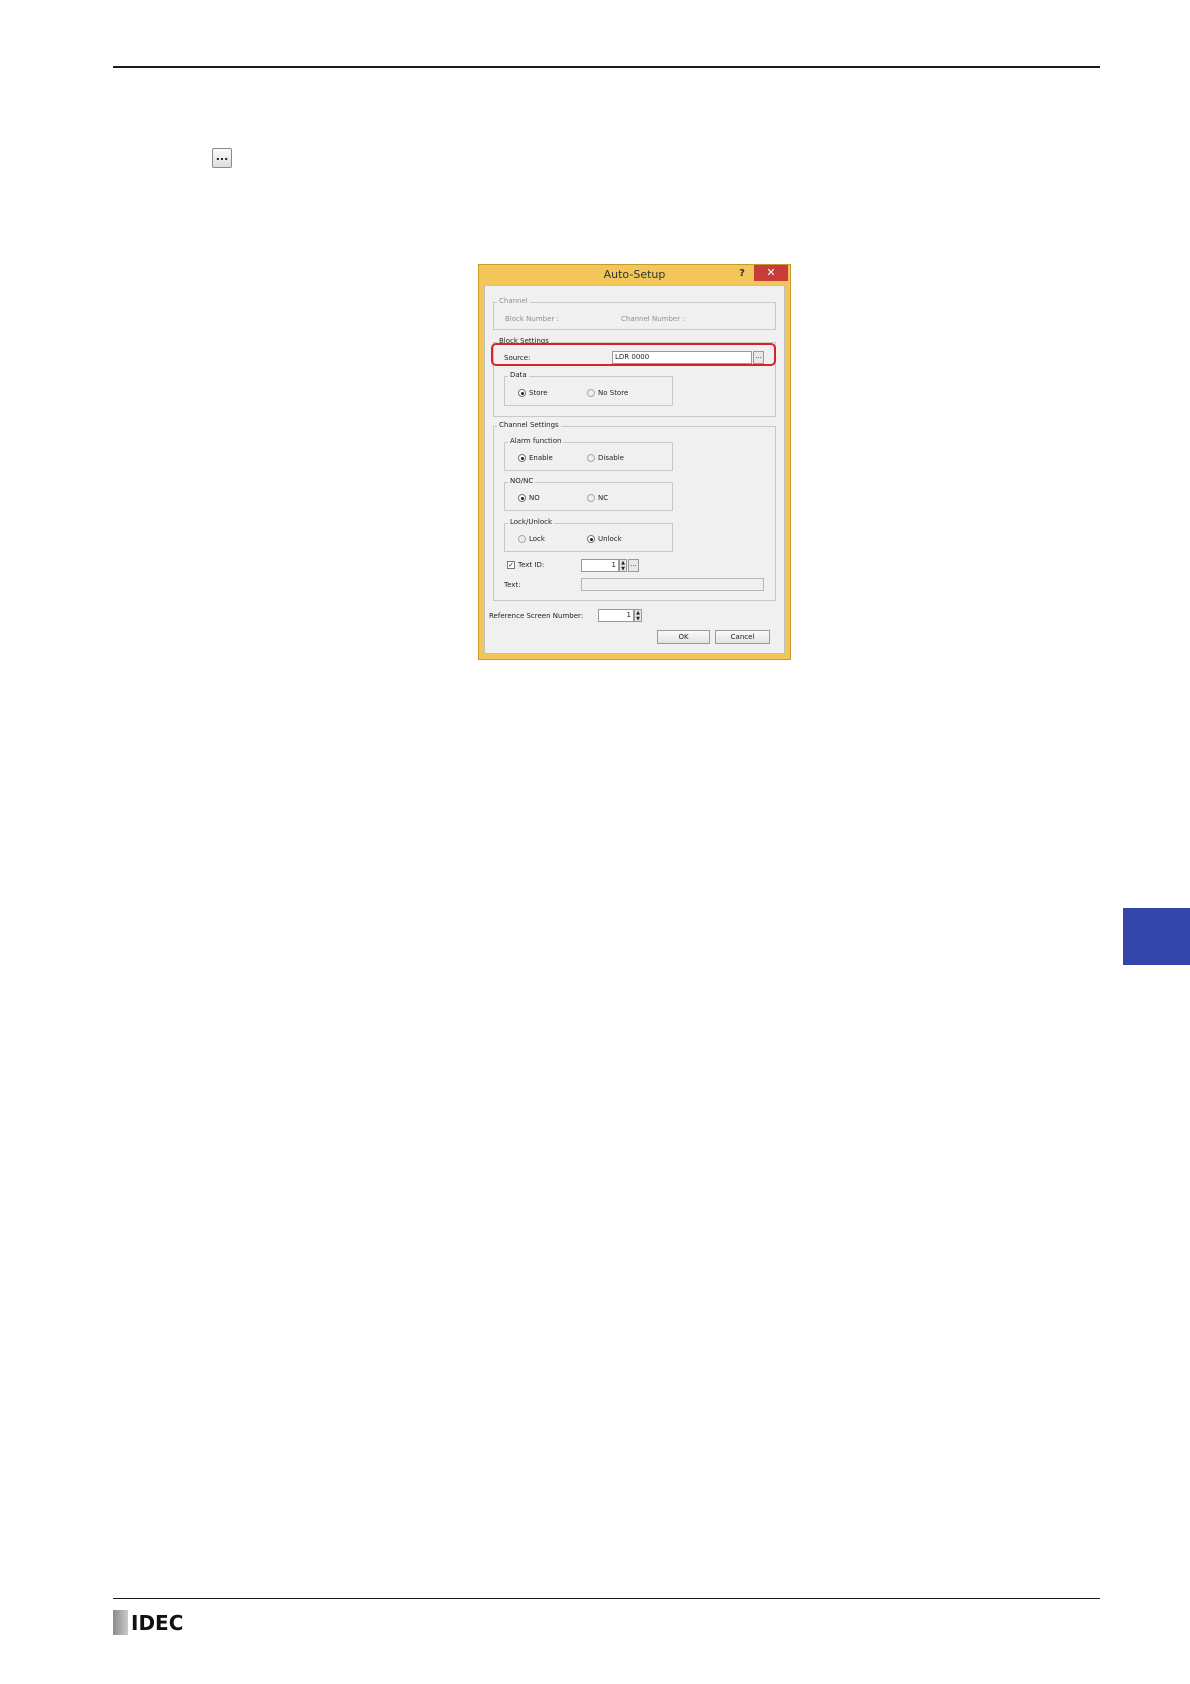  I want to click on idec-logo: IDEC, so click(148, 1622).